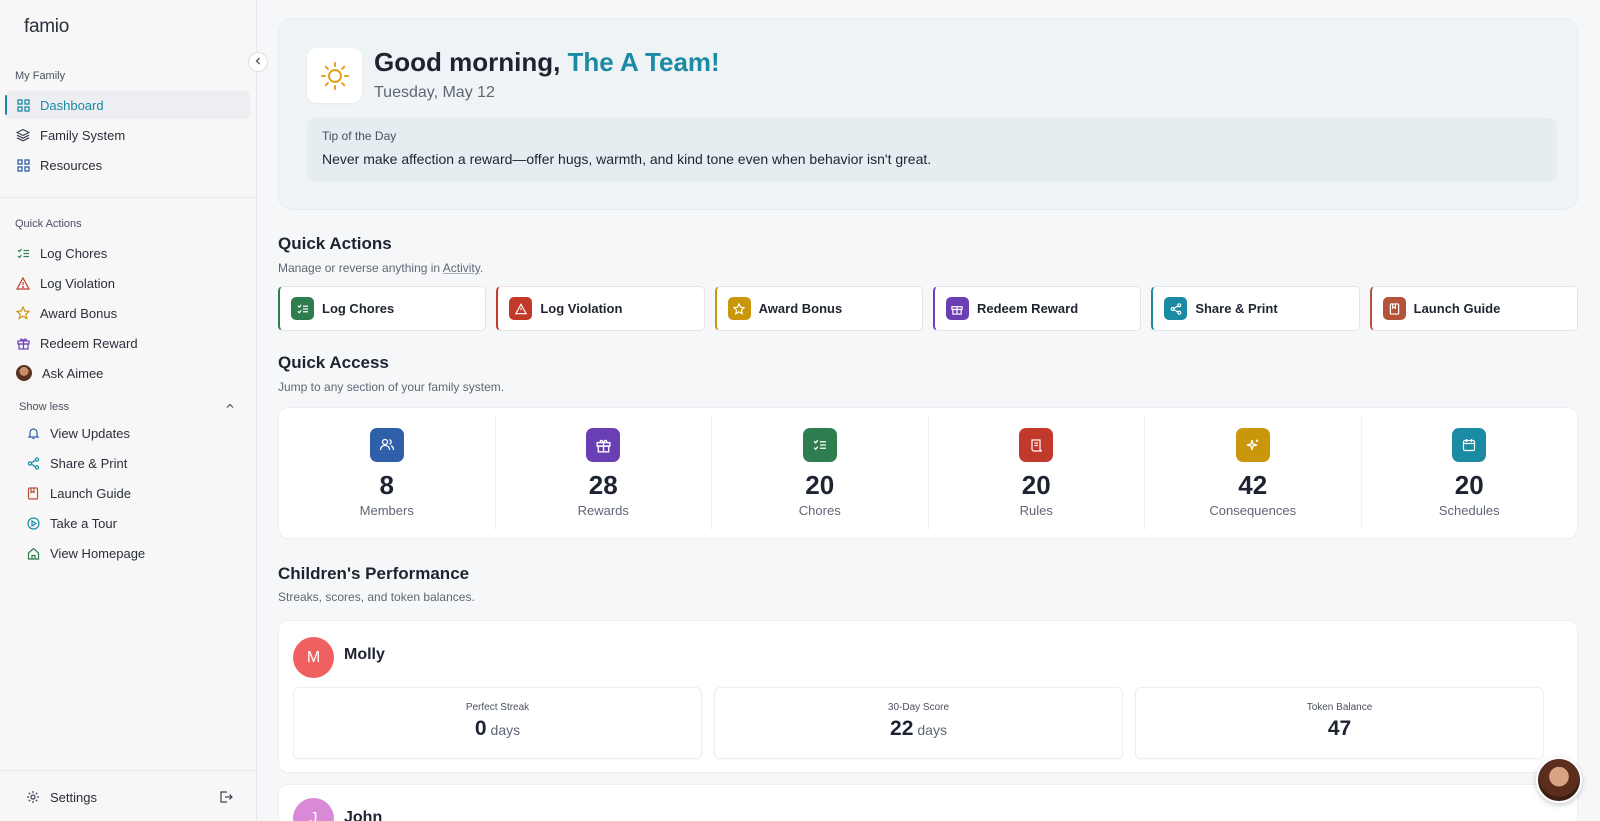 This screenshot has width=1600, height=821. I want to click on subtitle-suffix: ., so click(481, 268).